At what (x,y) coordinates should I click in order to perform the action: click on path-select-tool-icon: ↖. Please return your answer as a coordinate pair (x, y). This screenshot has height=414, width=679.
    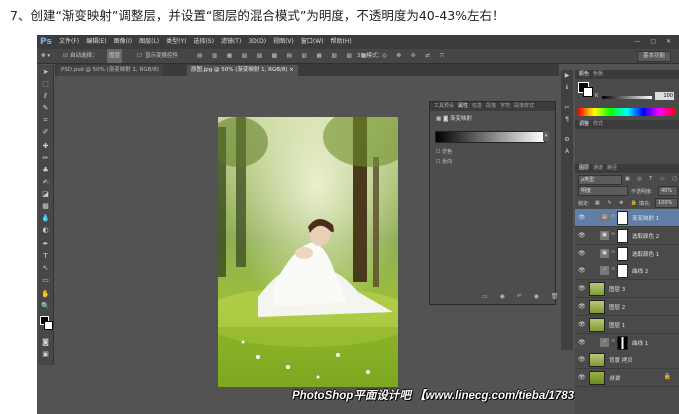
    Looking at the image, I should click on (45, 268).